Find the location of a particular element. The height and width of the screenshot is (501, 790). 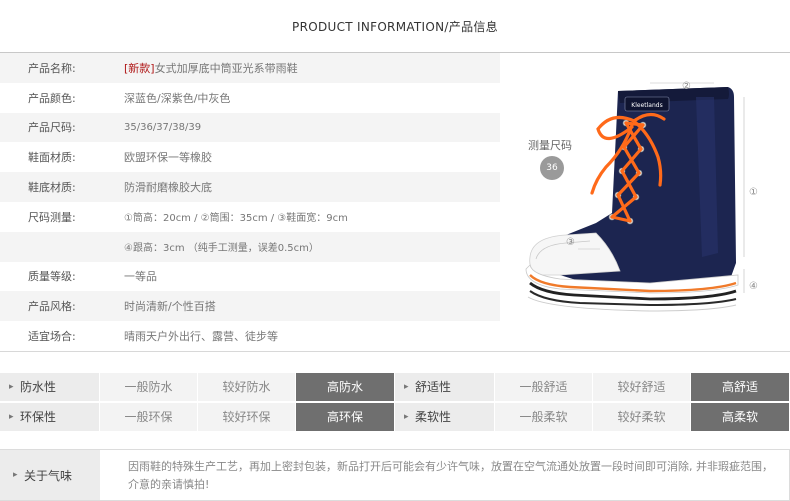

spec-label: 质量等级: is located at coordinates (52, 277).